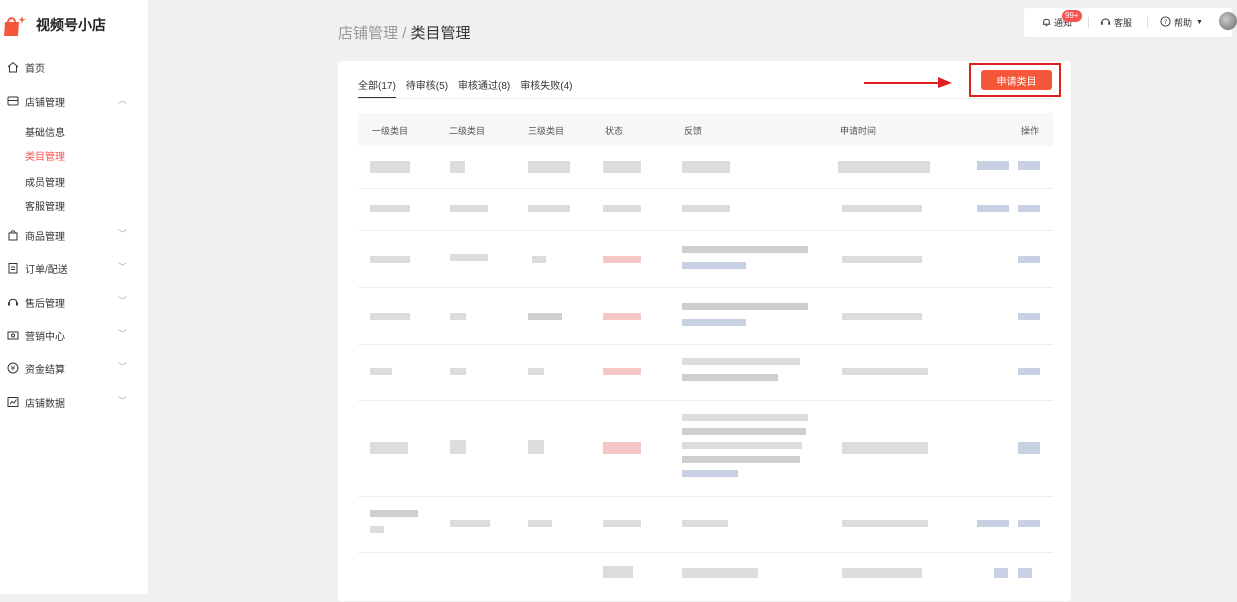 The width and height of the screenshot is (1237, 602). Describe the element at coordinates (614, 131) in the screenshot. I see `column-header: 状态` at that location.